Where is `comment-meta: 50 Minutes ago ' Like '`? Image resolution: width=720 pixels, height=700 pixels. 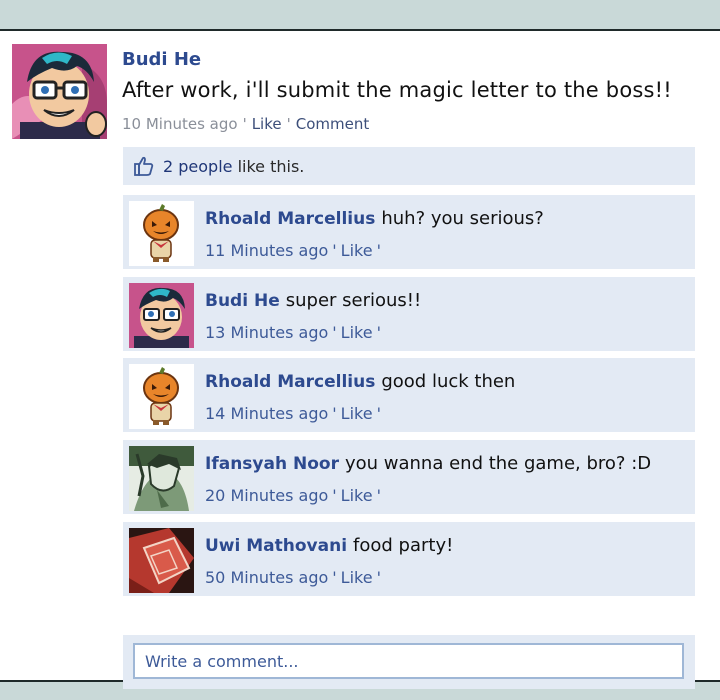 comment-meta: 50 Minutes ago ' Like ' is located at coordinates (295, 577).